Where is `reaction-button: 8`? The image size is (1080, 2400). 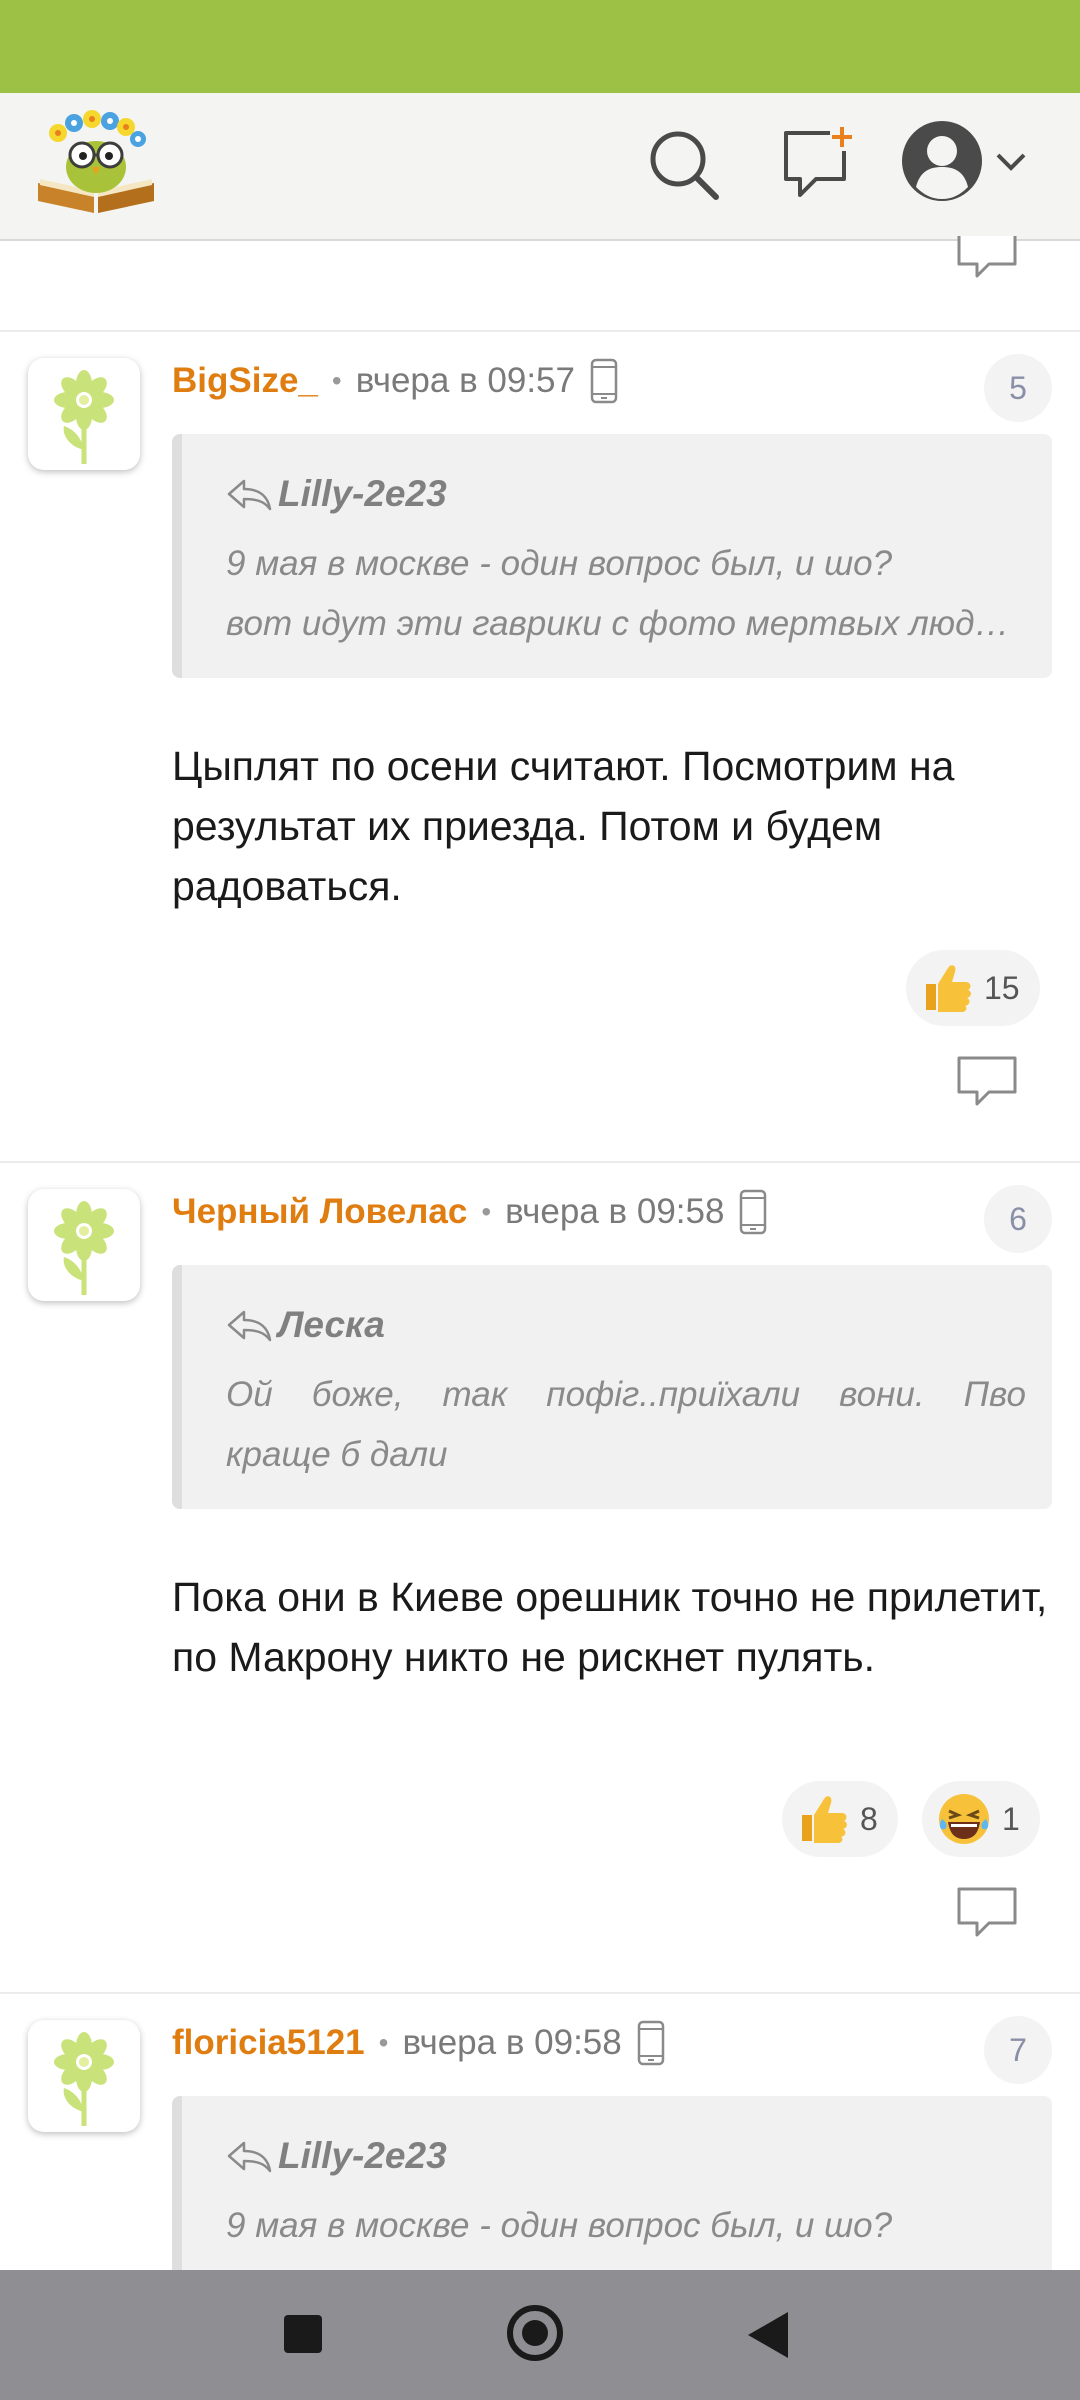 reaction-button: 8 is located at coordinates (840, 1819).